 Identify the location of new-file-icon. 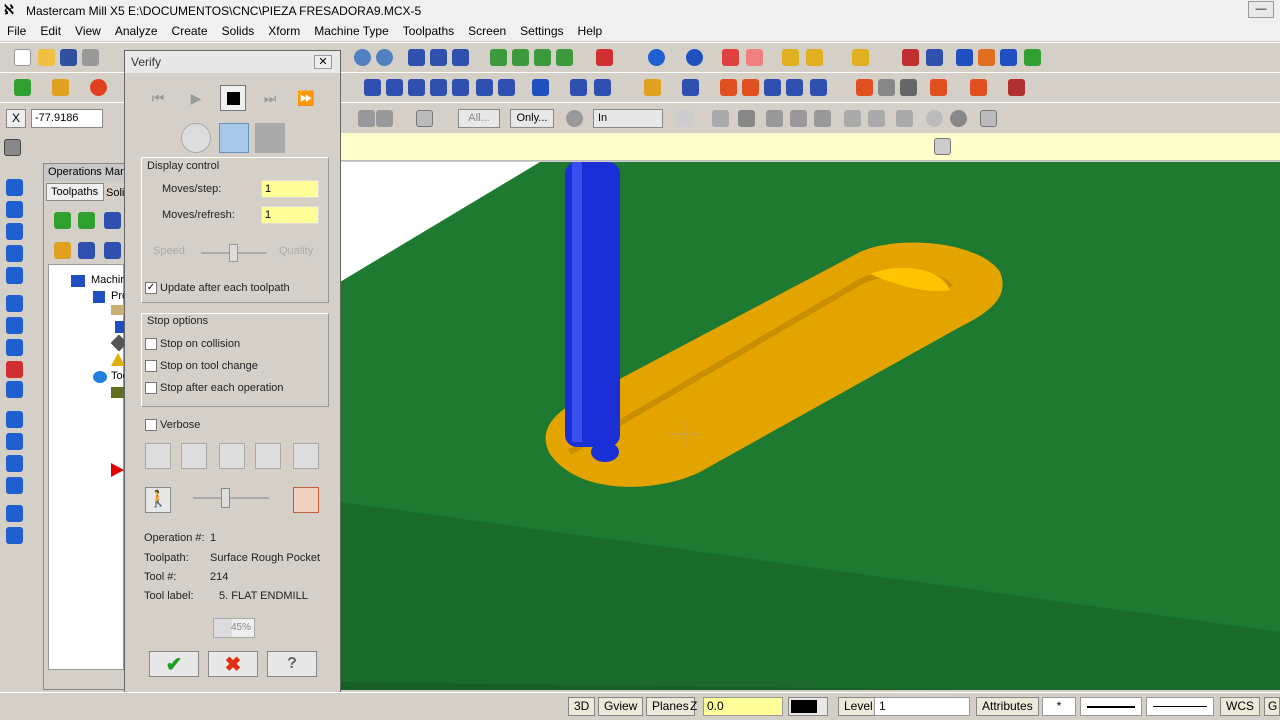
(22, 57).